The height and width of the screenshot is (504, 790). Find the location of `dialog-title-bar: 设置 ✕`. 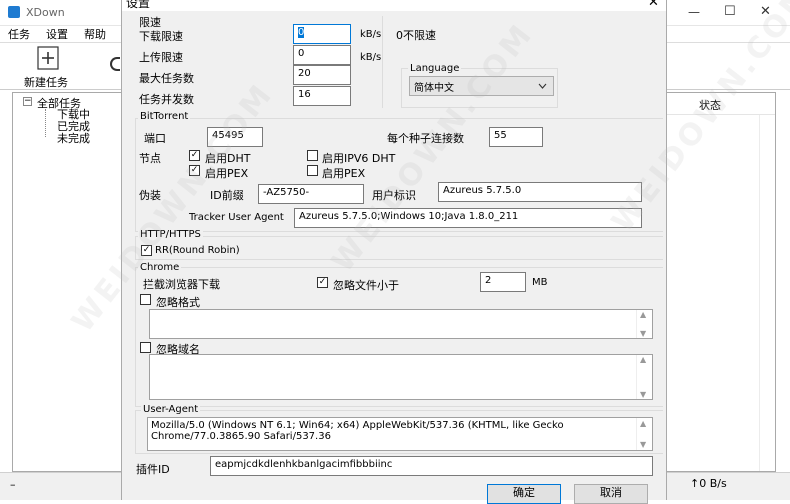

dialog-title-bar: 设置 ✕ is located at coordinates (394, 5).